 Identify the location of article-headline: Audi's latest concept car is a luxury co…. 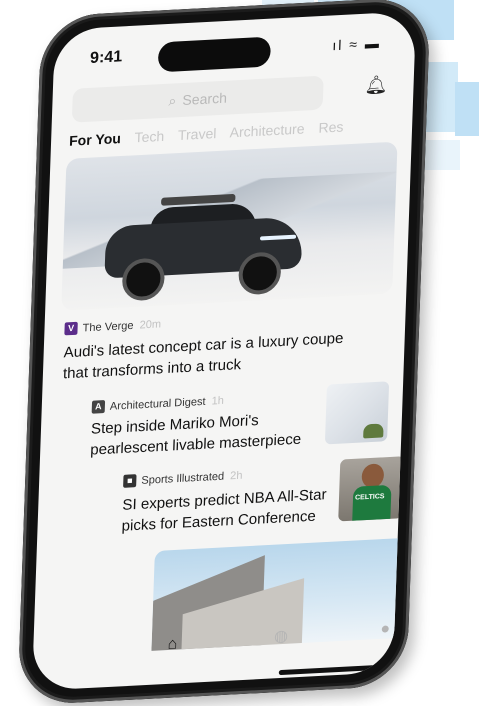
(214, 356).